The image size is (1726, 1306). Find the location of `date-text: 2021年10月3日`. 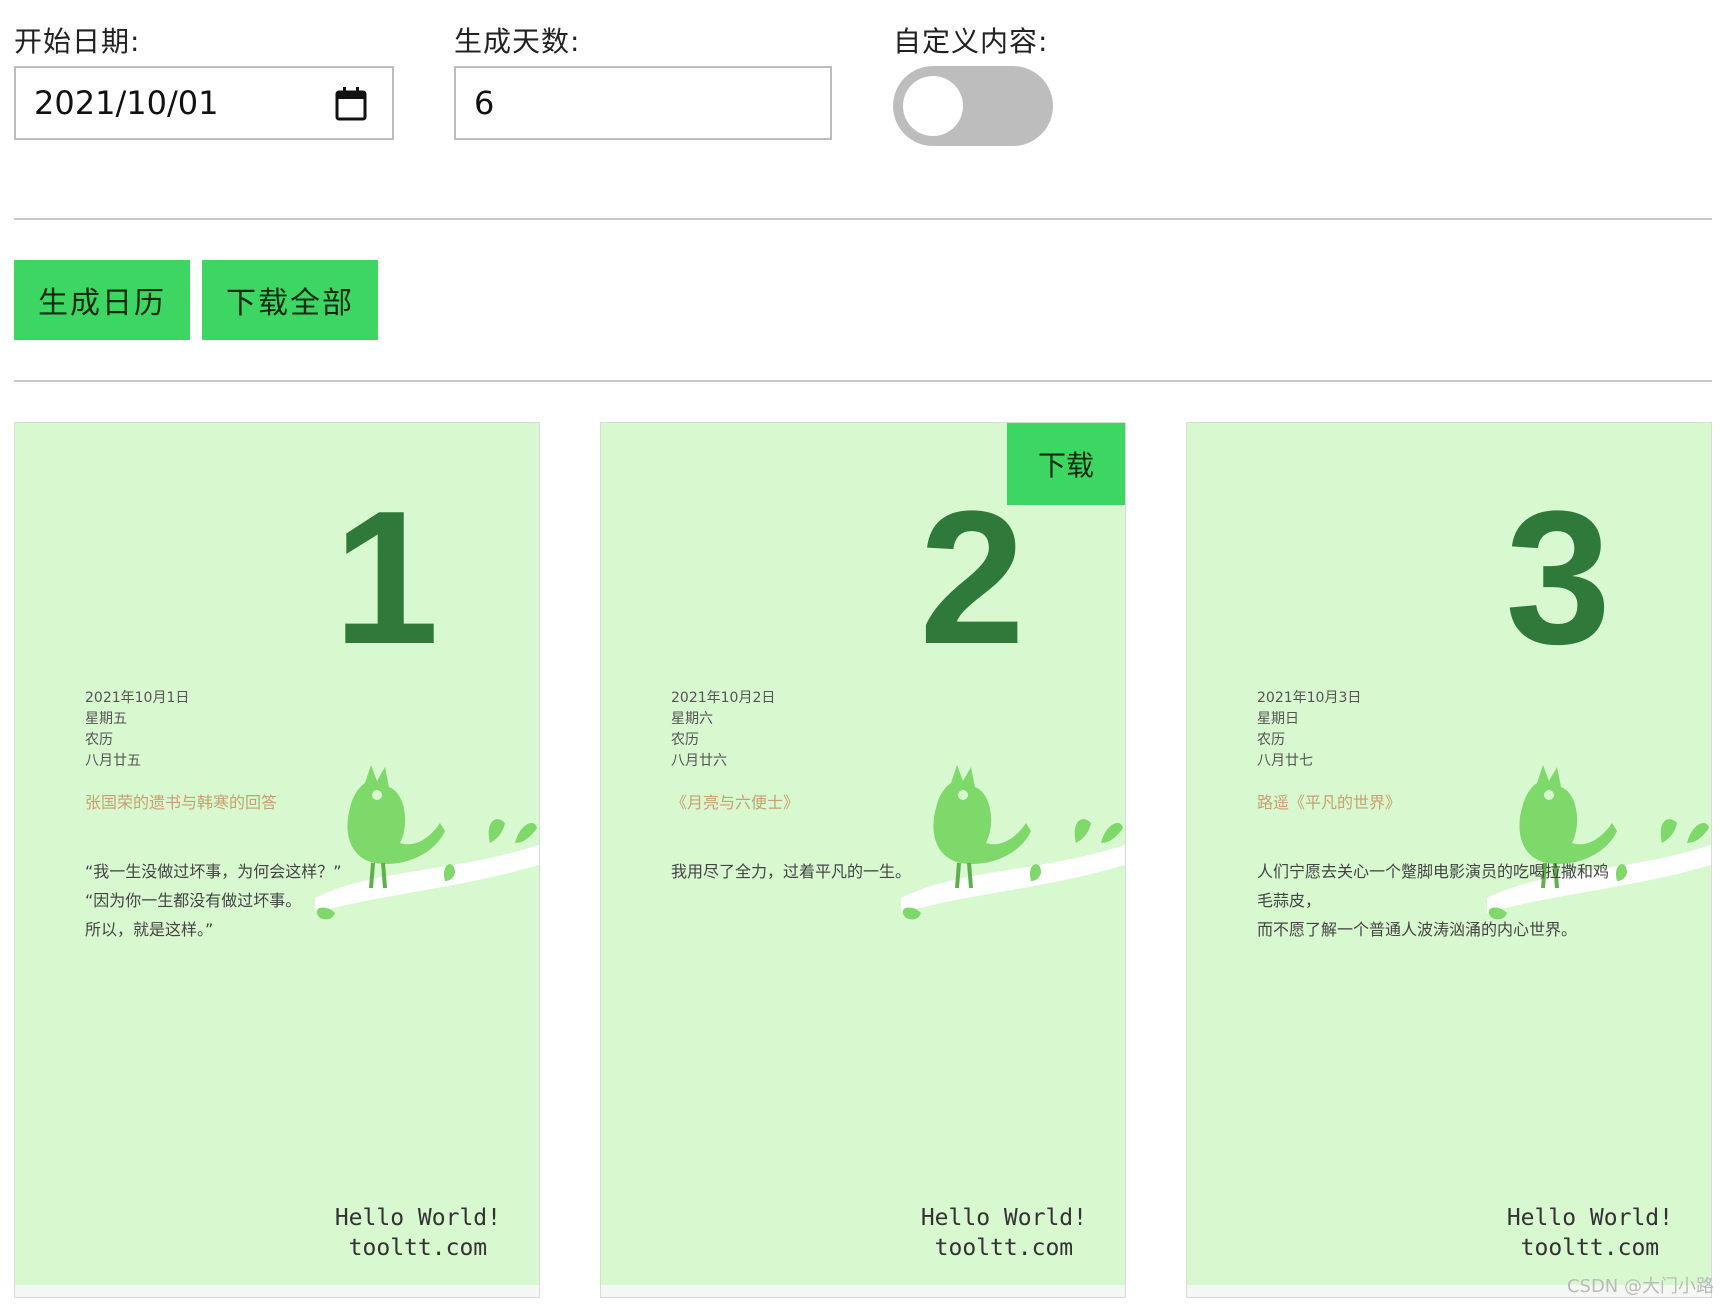

date-text: 2021年10月3日 is located at coordinates (1309, 698).